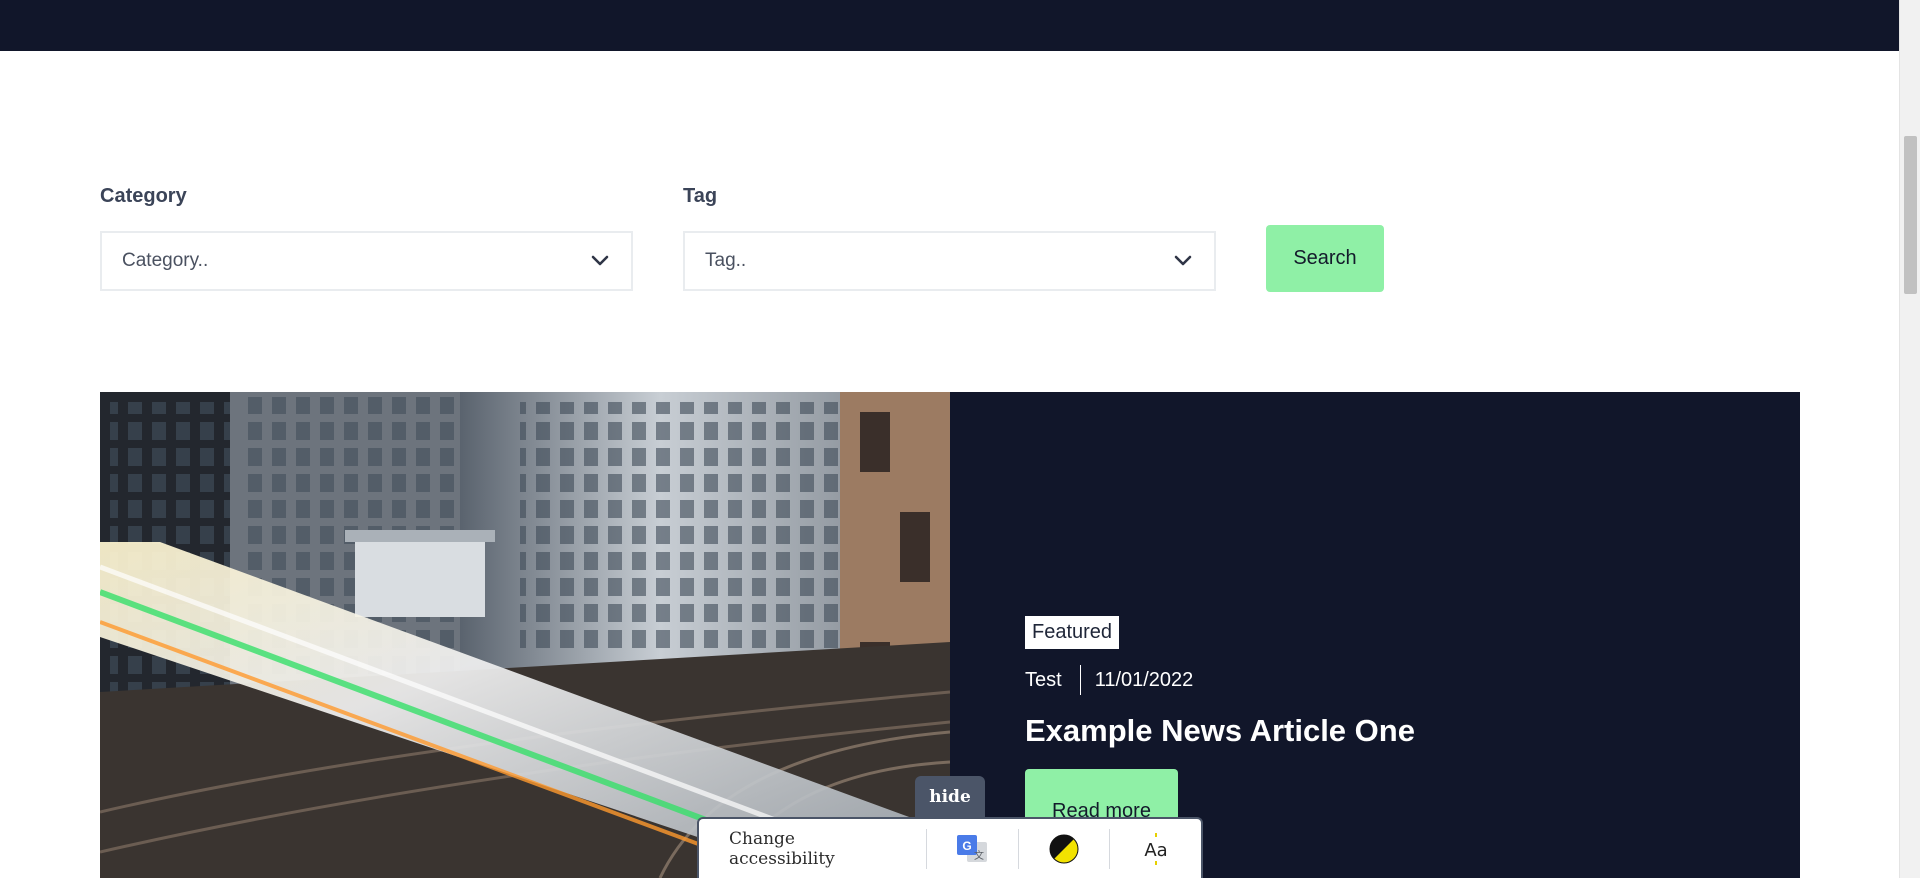  I want to click on scrollbar-thumb, so click(1910, 215).